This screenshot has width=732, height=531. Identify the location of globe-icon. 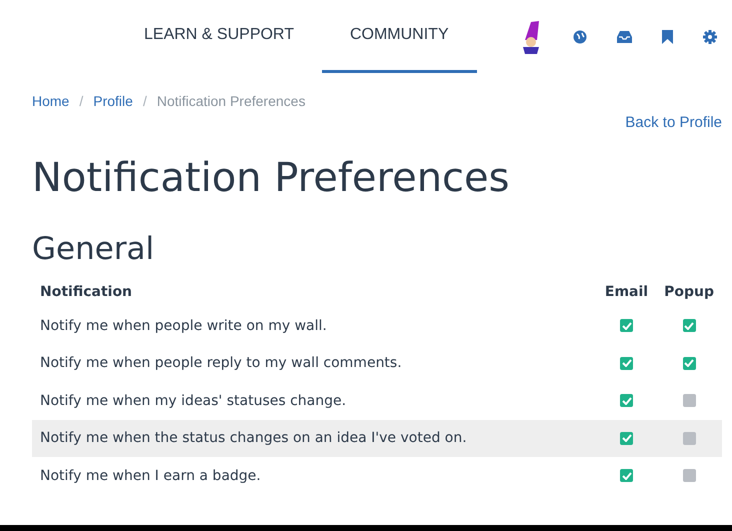
(579, 37).